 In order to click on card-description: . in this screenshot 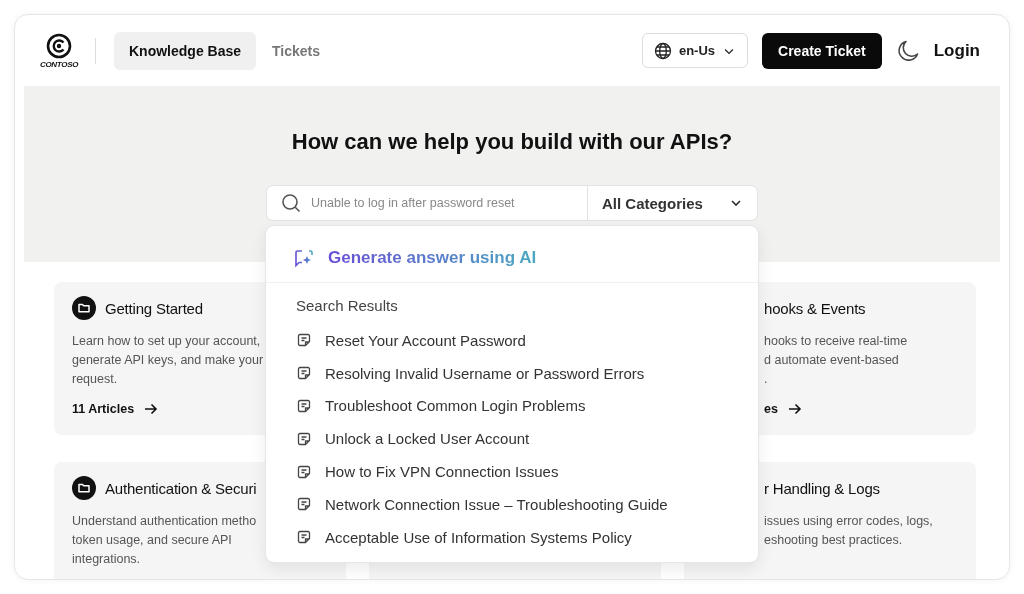, I will do `click(766, 379)`.